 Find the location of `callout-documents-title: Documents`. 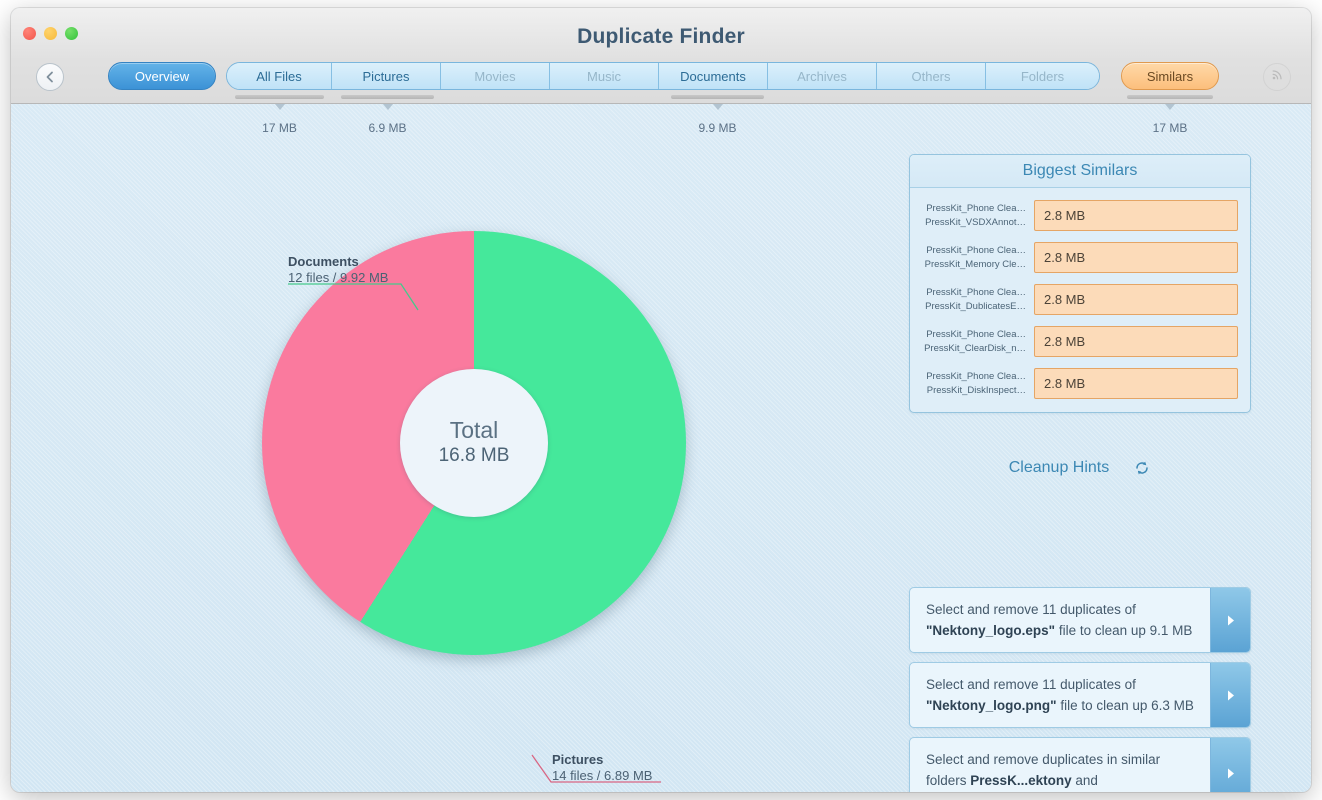

callout-documents-title: Documents is located at coordinates (323, 261).